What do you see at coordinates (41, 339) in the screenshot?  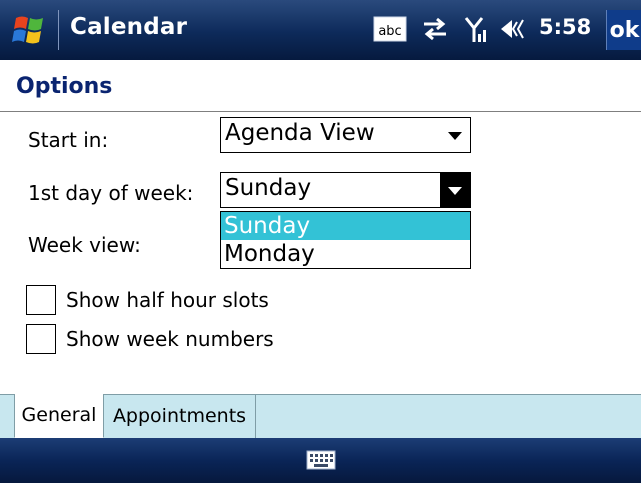 I see `week-numbers-checkbox` at bounding box center [41, 339].